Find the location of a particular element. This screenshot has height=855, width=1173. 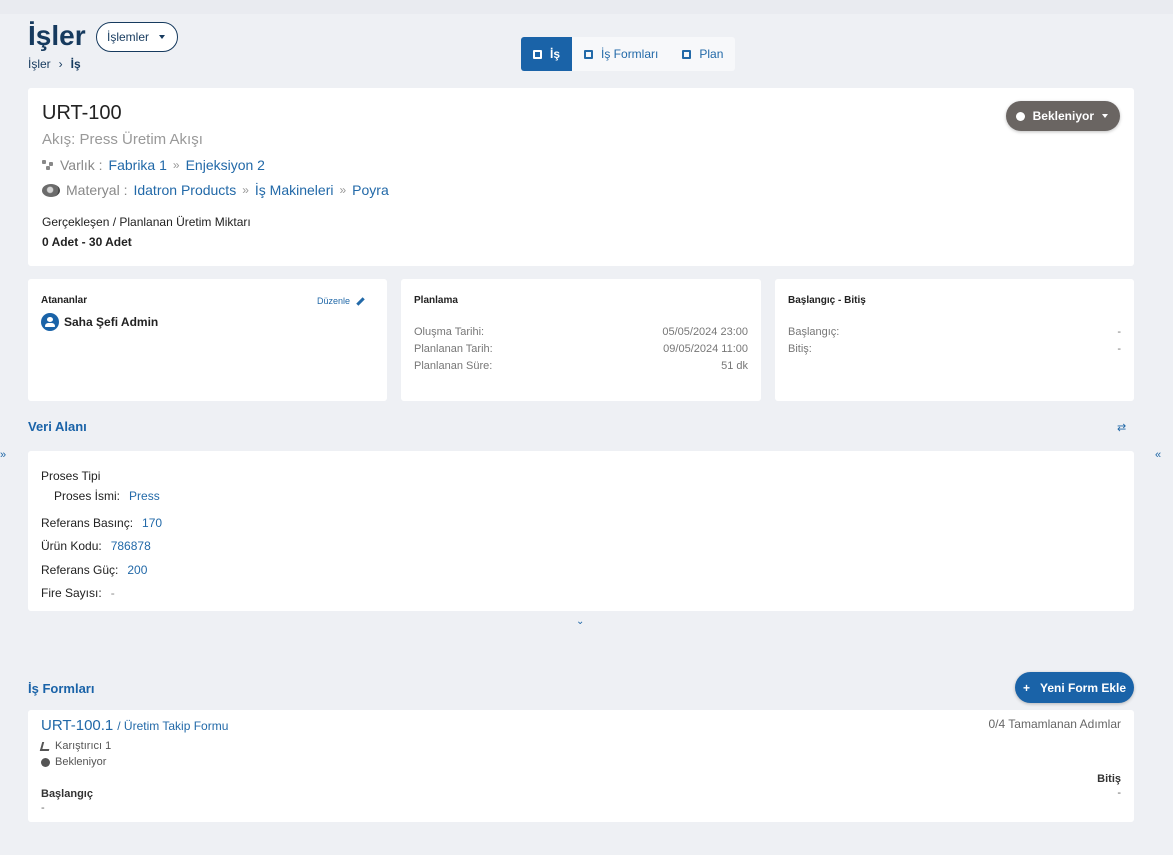

new-form-label: Yeni Form Ekle is located at coordinates (1083, 687).